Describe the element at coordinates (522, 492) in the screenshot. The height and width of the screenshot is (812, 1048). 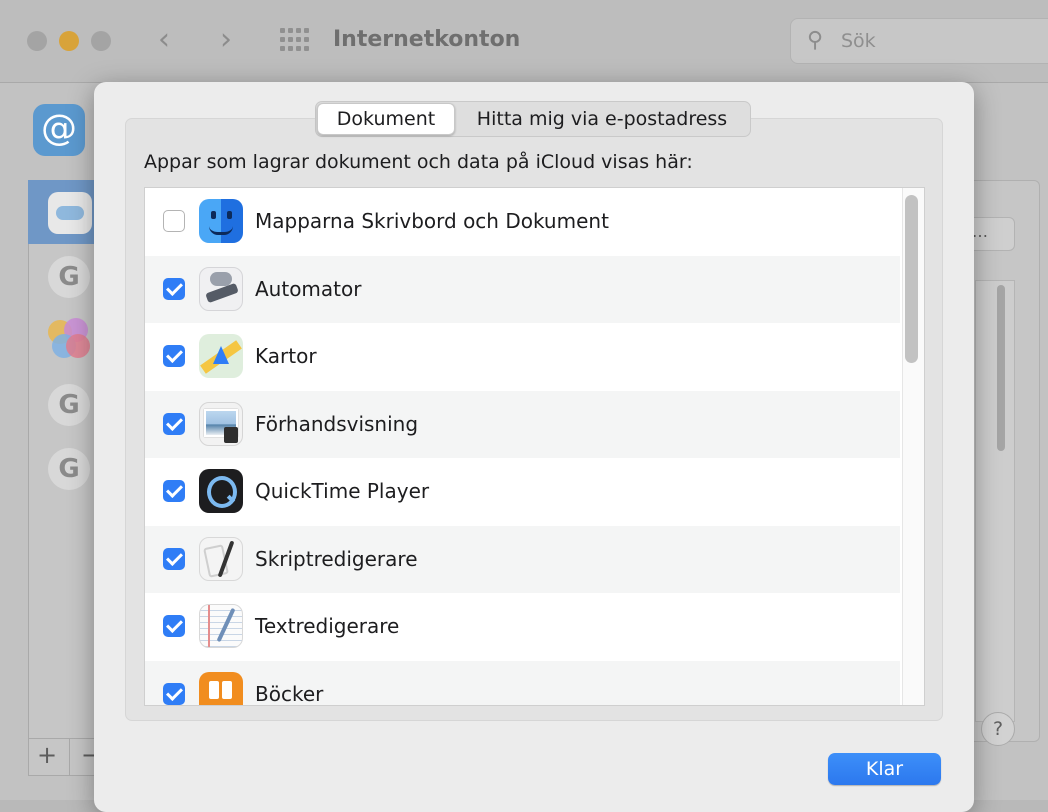
I see `list-item: QuickTime Player` at that location.